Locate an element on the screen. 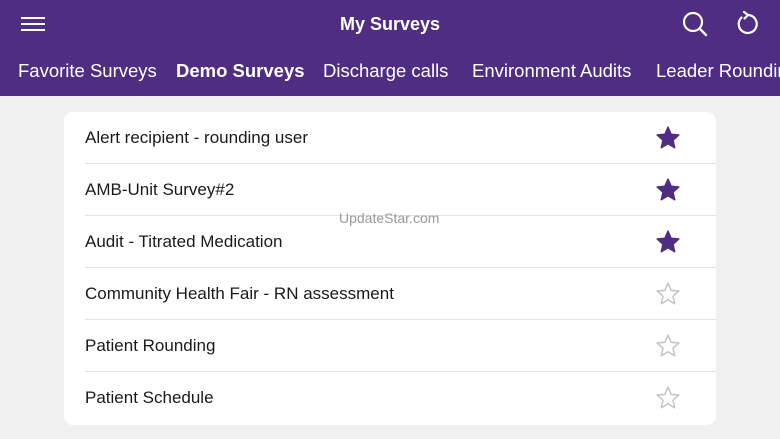 The image size is (780, 439). survey-row: Patient Rounding is located at coordinates (390, 346).